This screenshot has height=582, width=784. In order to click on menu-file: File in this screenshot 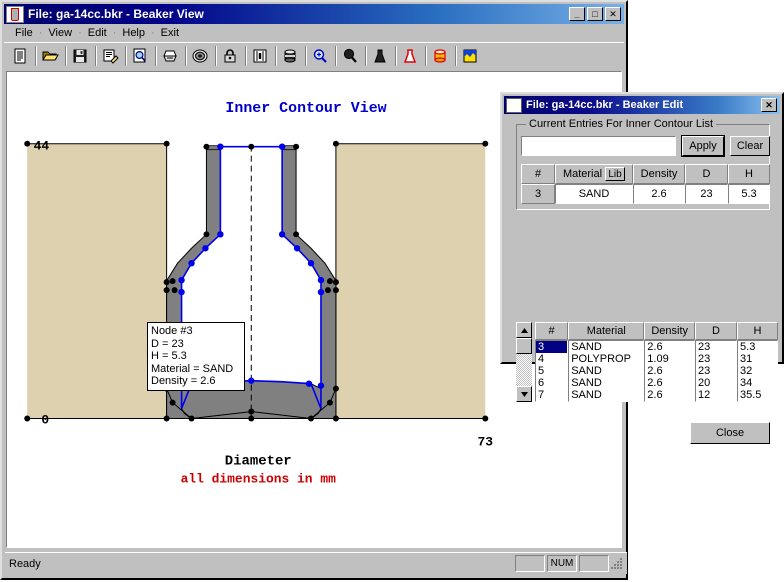, I will do `click(24, 33)`.